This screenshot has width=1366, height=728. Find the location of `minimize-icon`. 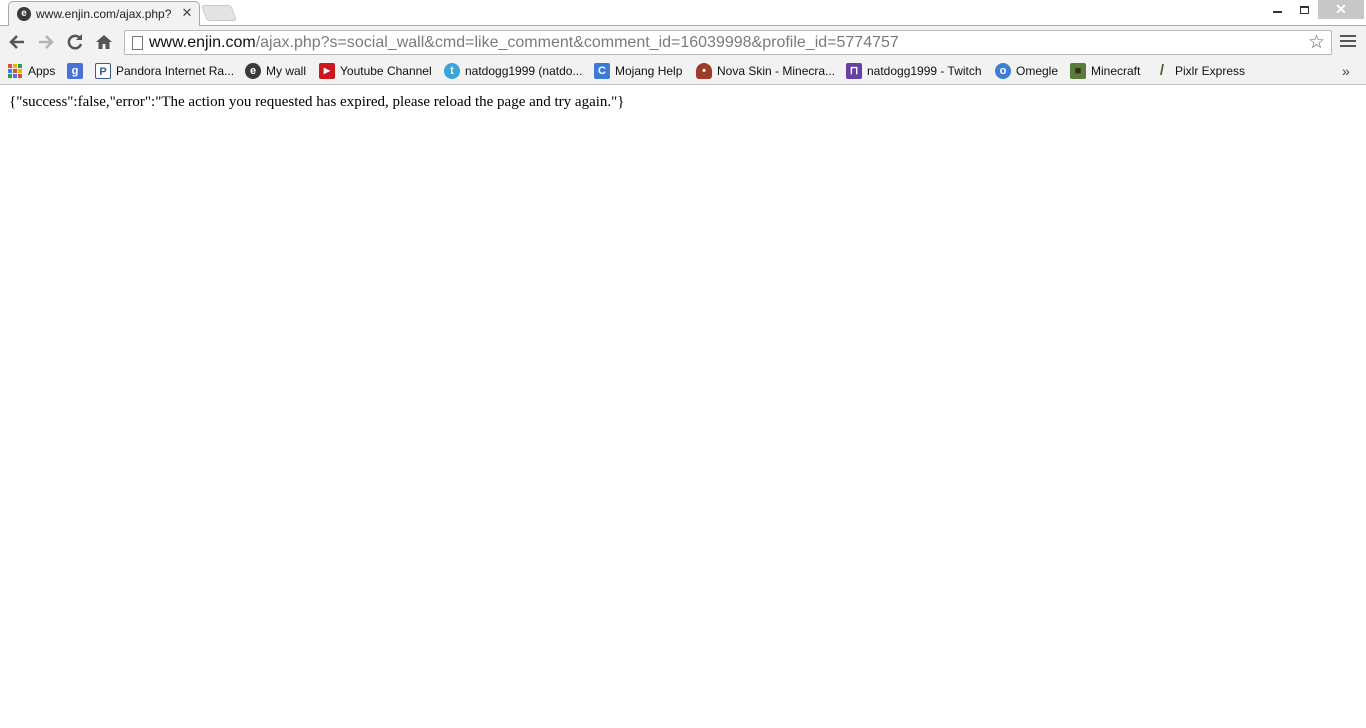

minimize-icon is located at coordinates (1277, 11).